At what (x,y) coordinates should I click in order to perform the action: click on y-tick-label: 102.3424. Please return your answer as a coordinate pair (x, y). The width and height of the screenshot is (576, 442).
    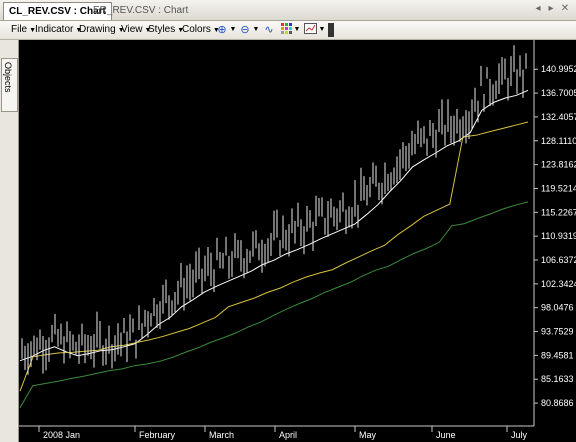
    Looking at the image, I should click on (558, 284).